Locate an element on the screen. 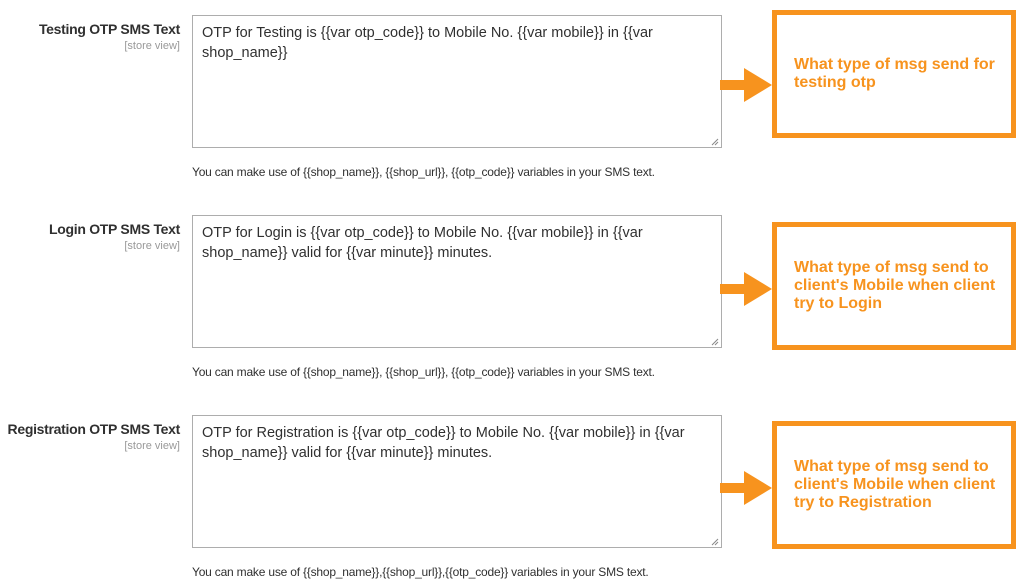 The height and width of the screenshot is (581, 1016). login-otp-label: Login OTP SMS Text is located at coordinates (114, 229).